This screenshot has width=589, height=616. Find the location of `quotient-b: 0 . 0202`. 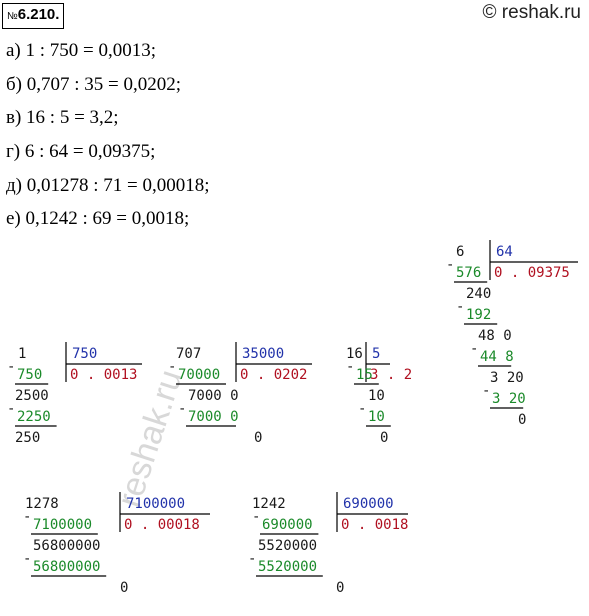

quotient-b: 0 . 0202 is located at coordinates (273, 375).